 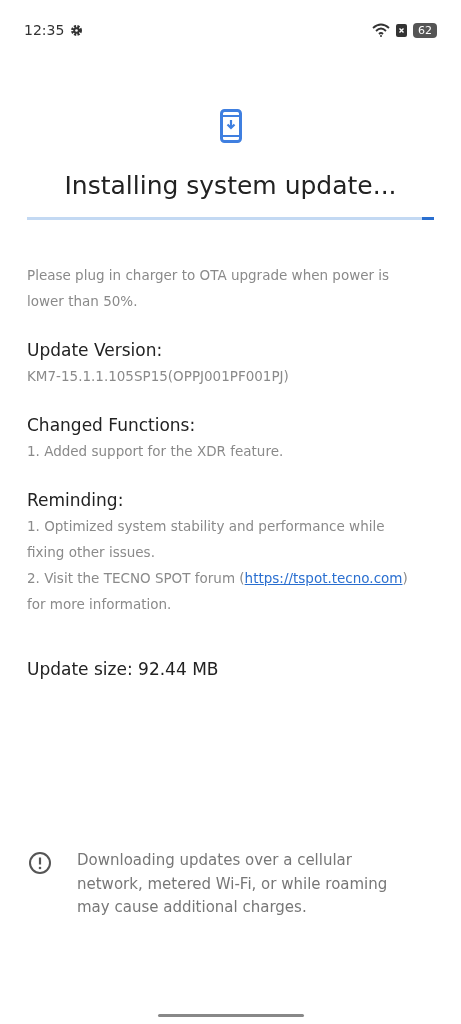 What do you see at coordinates (218, 591) in the screenshot?
I see `section-text: 2. Visit the TECNO SPOT forum (https://tspot.tecno.com) for more information.` at bounding box center [218, 591].